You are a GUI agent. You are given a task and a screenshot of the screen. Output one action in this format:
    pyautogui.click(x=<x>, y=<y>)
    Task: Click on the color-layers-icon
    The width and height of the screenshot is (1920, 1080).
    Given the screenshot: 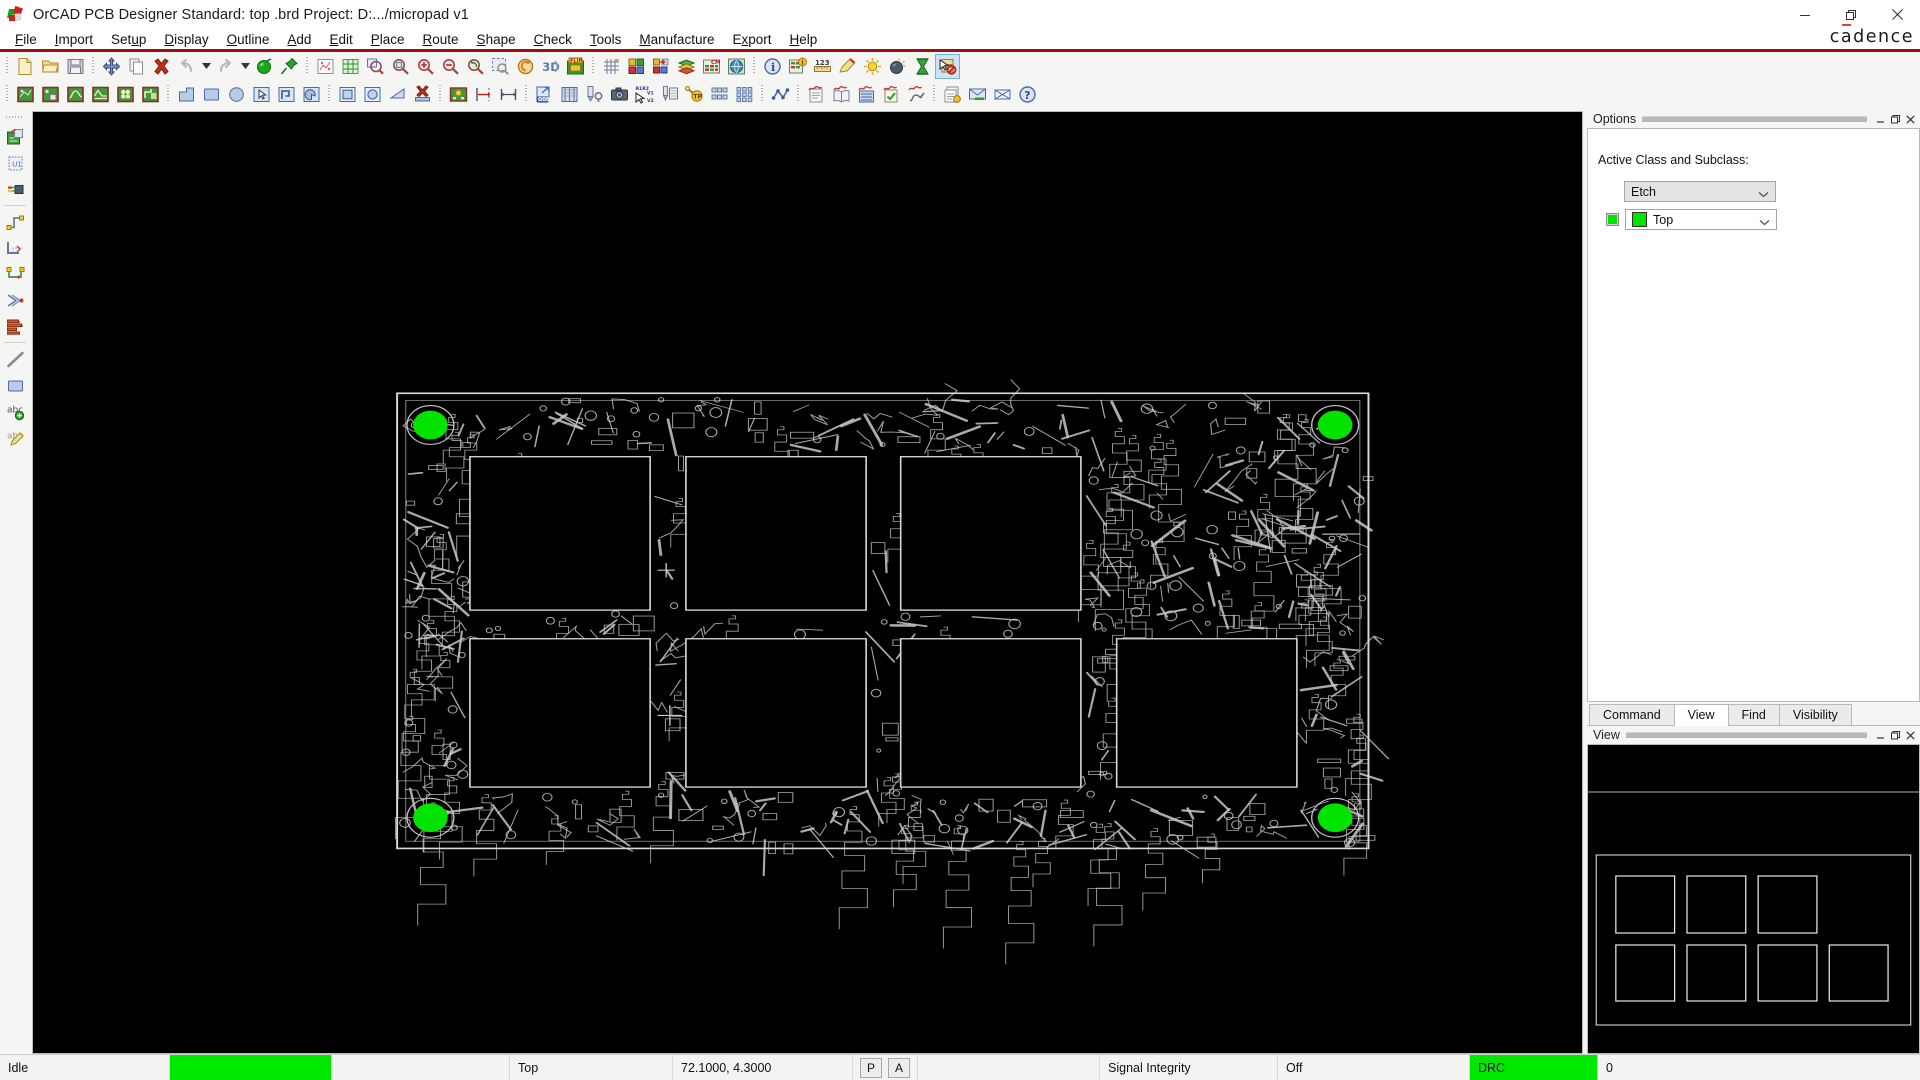 What is the action you would take?
    pyautogui.click(x=350, y=66)
    